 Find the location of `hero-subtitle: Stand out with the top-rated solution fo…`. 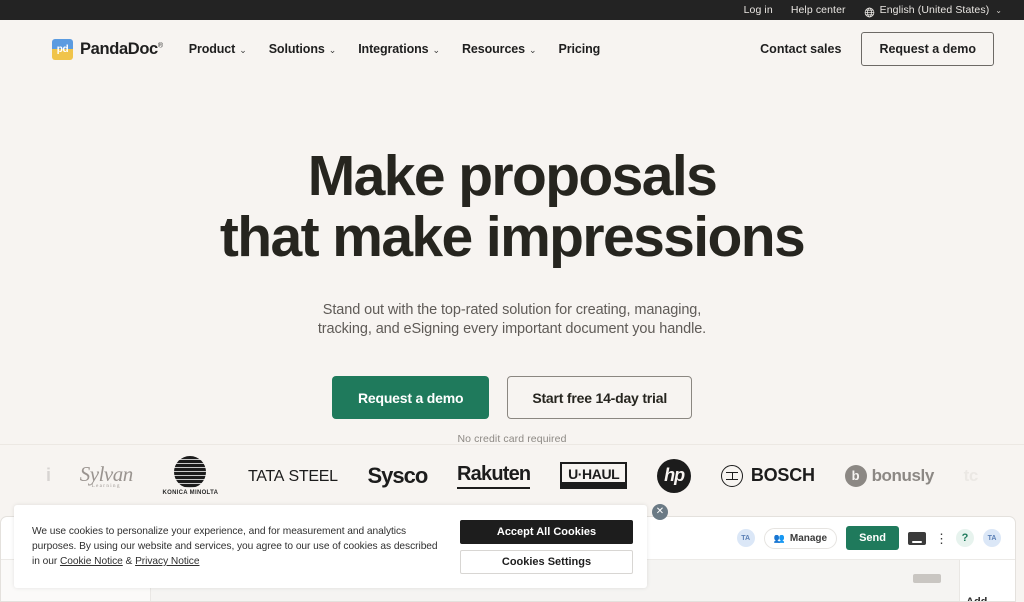

hero-subtitle: Stand out with the top-rated solution fo… is located at coordinates (512, 320).